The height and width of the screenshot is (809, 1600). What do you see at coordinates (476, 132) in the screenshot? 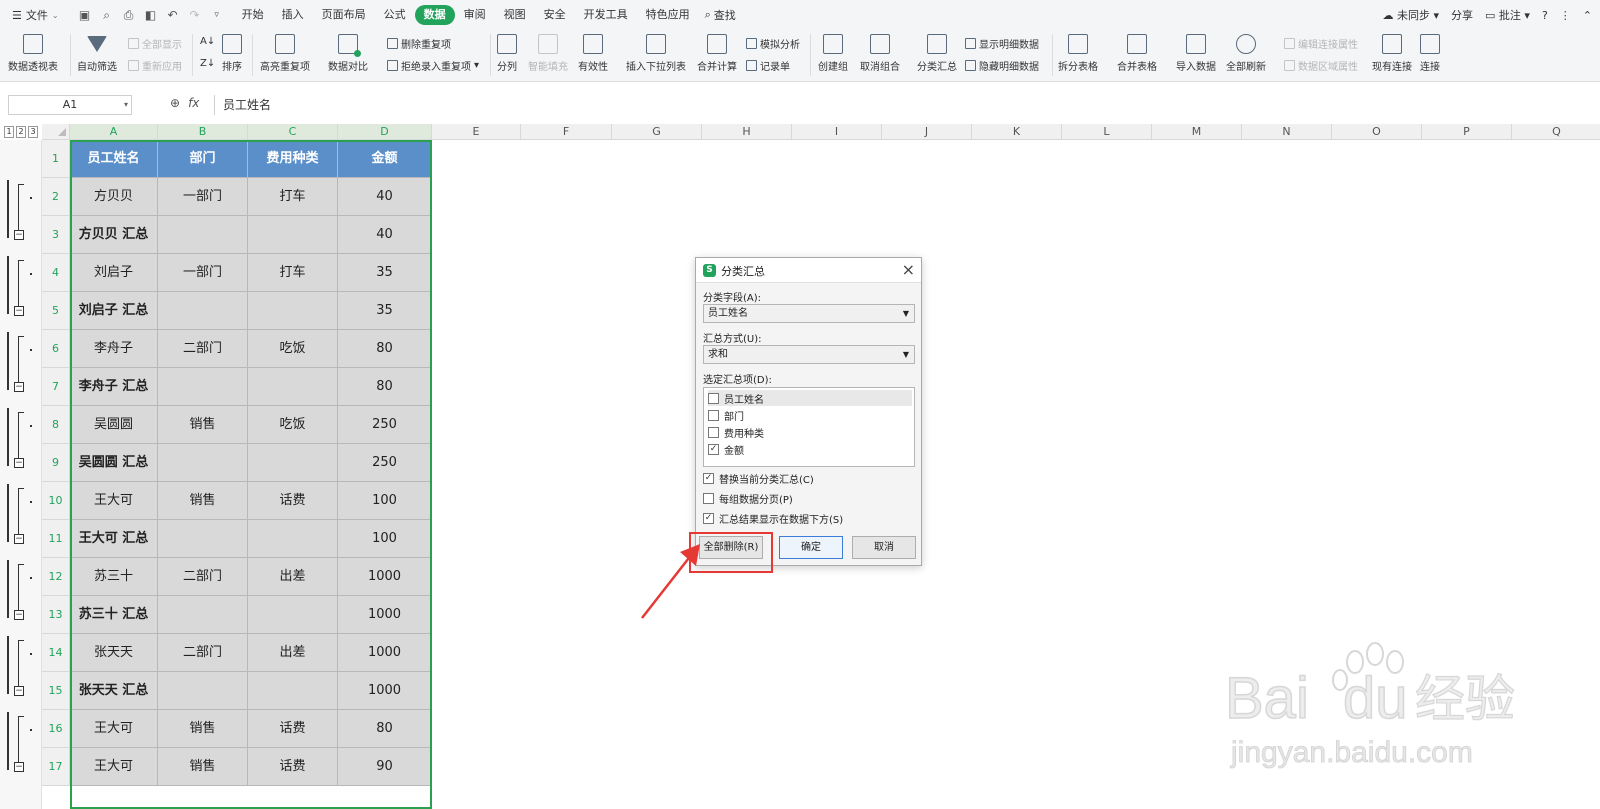
I see `column-header-e: E` at bounding box center [476, 132].